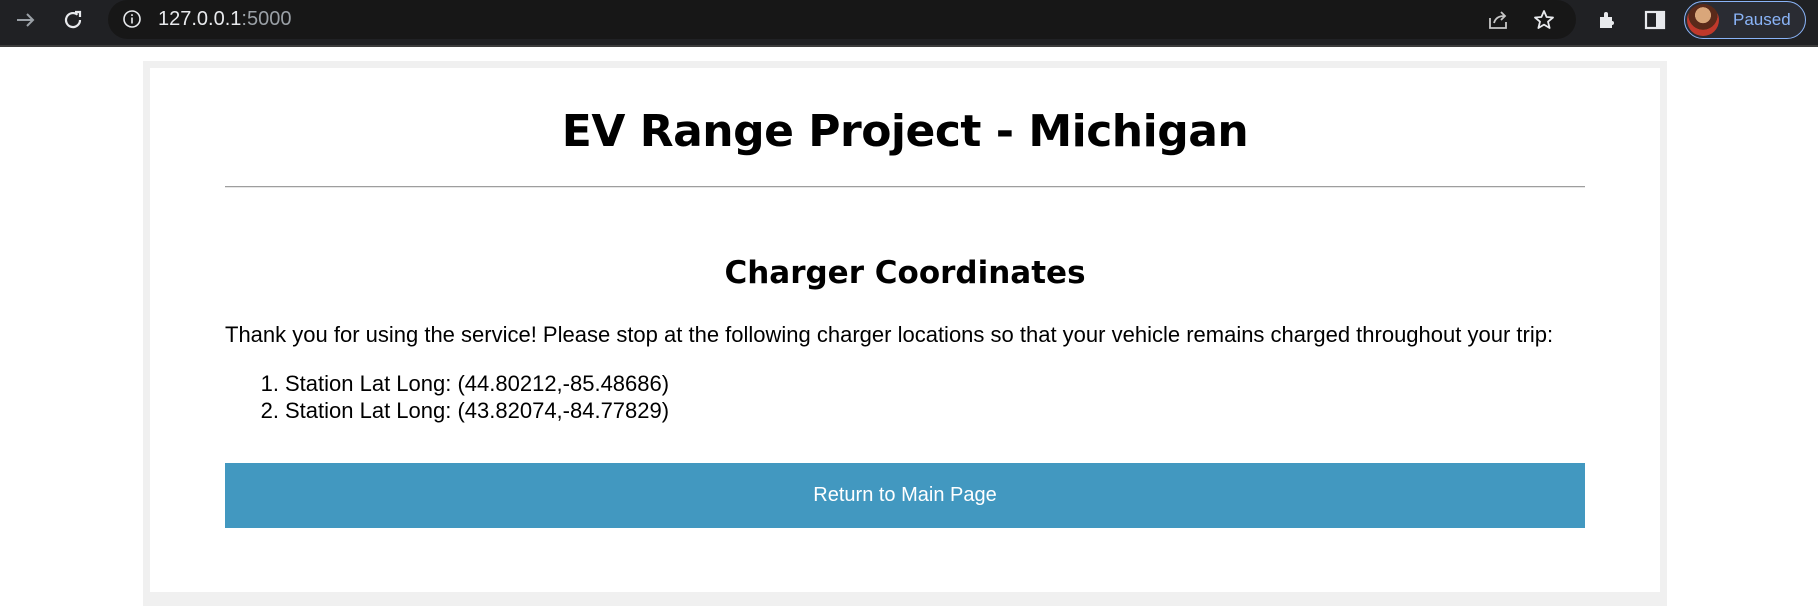 This screenshot has width=1818, height=613. I want to click on reload-icon, so click(73, 20).